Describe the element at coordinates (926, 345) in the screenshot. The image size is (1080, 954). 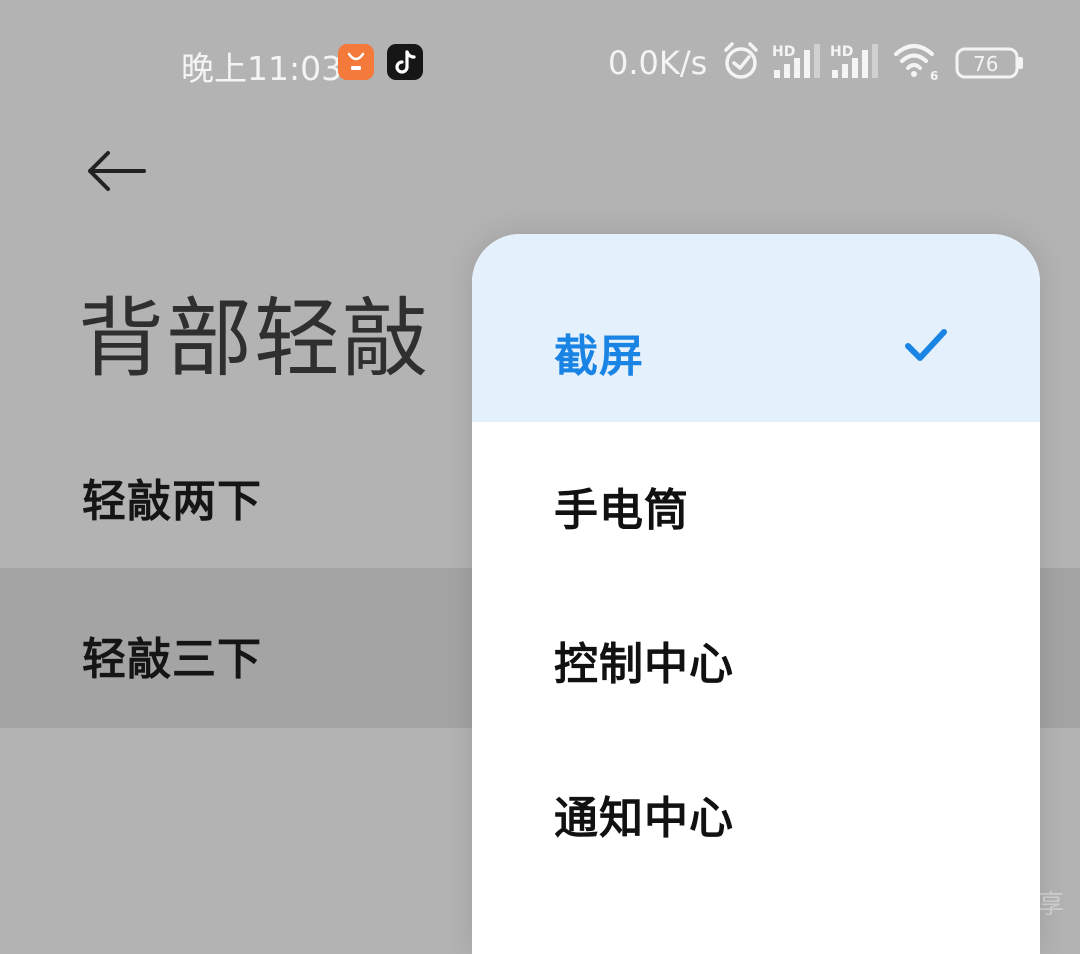
I see `checkmark-icon` at that location.